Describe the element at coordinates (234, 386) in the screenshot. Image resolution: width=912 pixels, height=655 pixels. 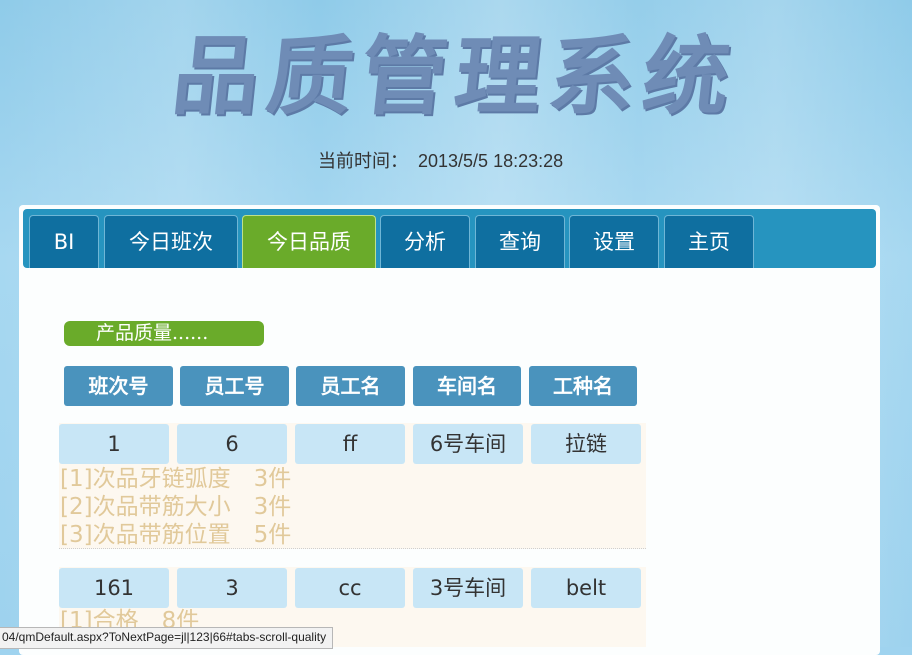
I see `column-header-employee-id: 员工号` at that location.